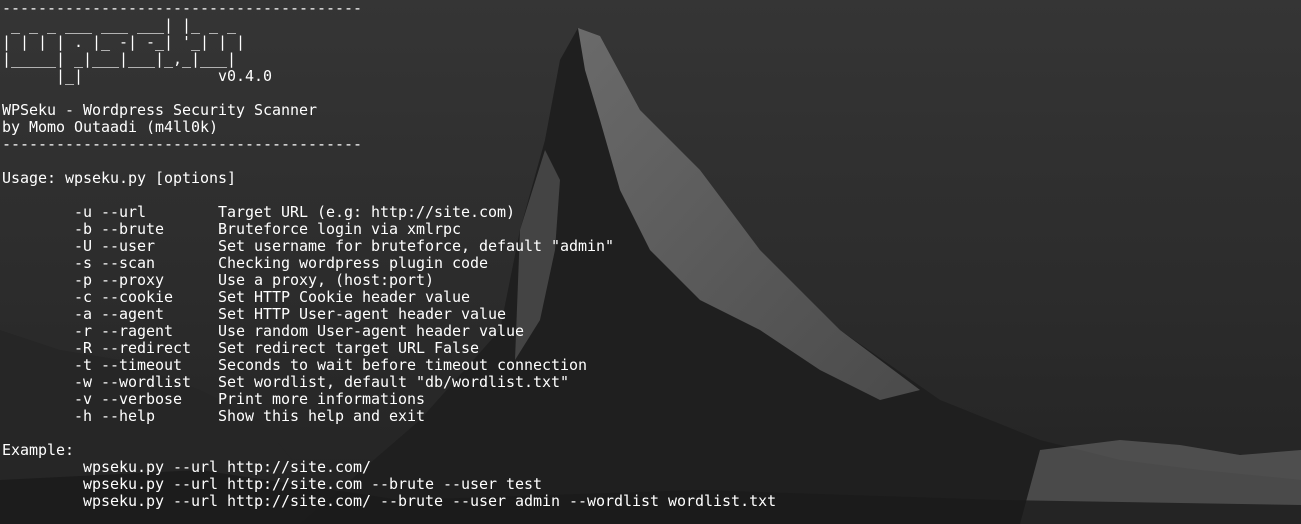  Describe the element at coordinates (236, 297) in the screenshot. I see `terminal-line: -c --cookie Set HTTP Cookie header value` at that location.